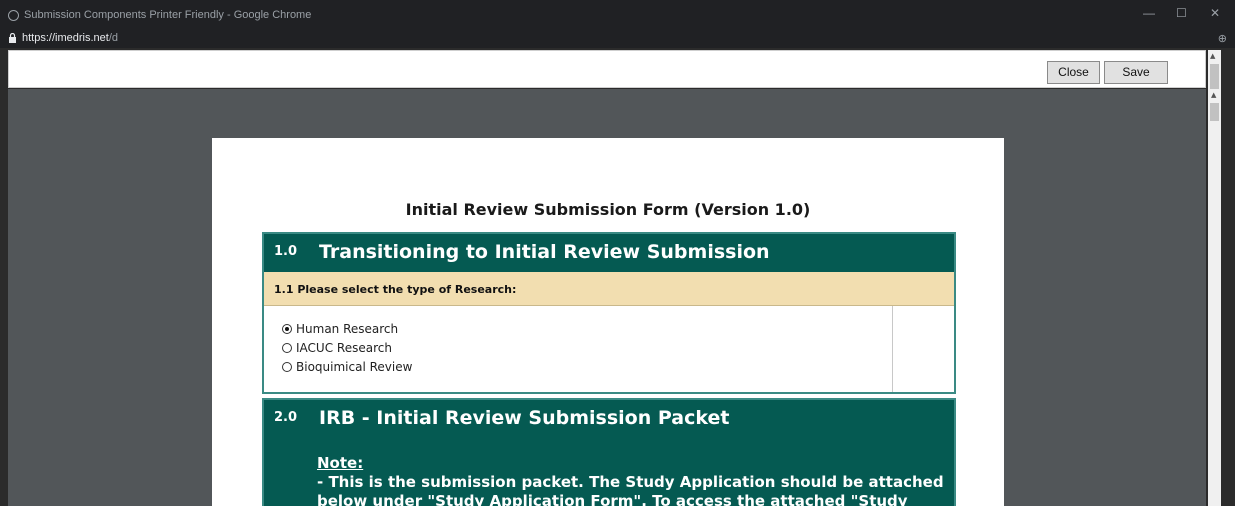  What do you see at coordinates (1136, 72) in the screenshot?
I see `save-button: Save` at bounding box center [1136, 72].